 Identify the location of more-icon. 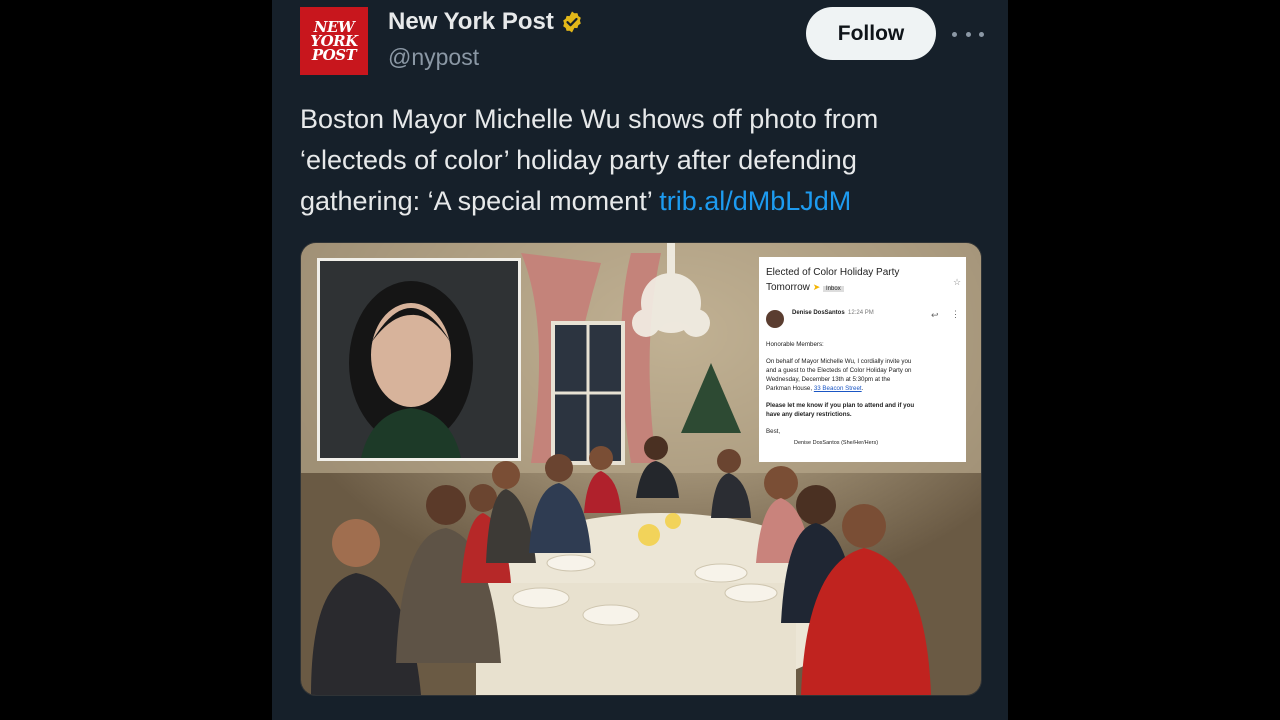
(968, 34).